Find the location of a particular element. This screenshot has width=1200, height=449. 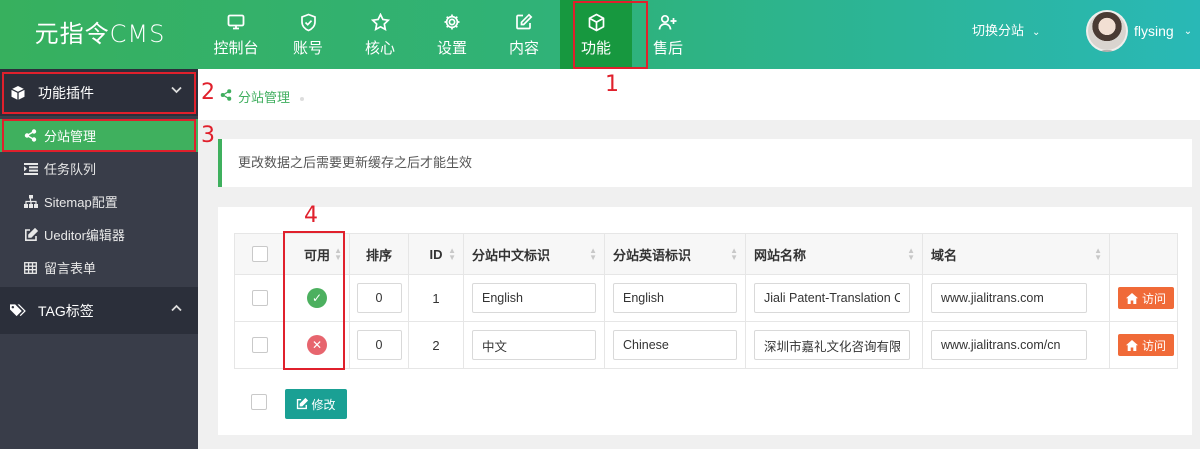

name-en-cell is located at coordinates (675, 298).